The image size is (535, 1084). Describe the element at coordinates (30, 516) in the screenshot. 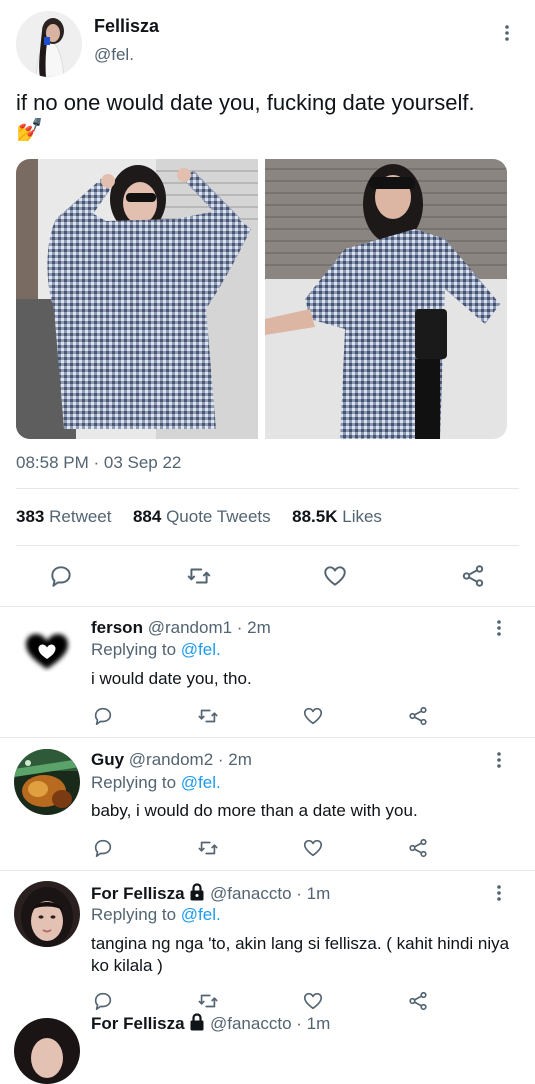

I see `retweets-count: 383` at that location.